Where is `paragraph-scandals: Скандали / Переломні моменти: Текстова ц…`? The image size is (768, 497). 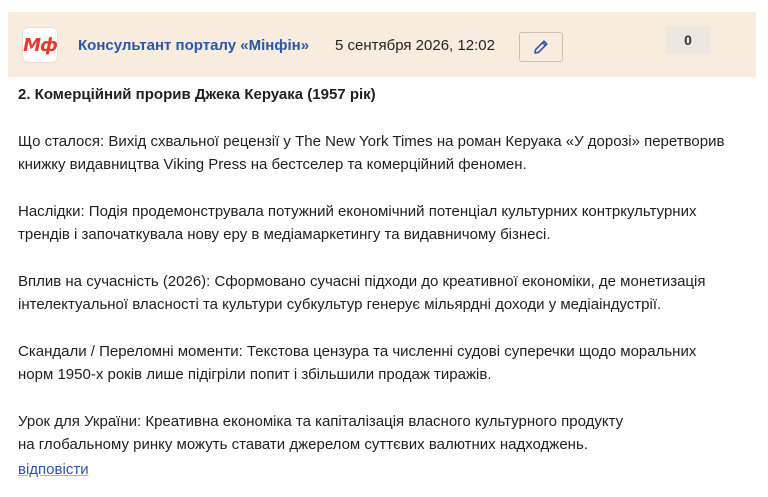 paragraph-scandals: Скандали / Переломні моменти: Текстова ц… is located at coordinates (388, 363).